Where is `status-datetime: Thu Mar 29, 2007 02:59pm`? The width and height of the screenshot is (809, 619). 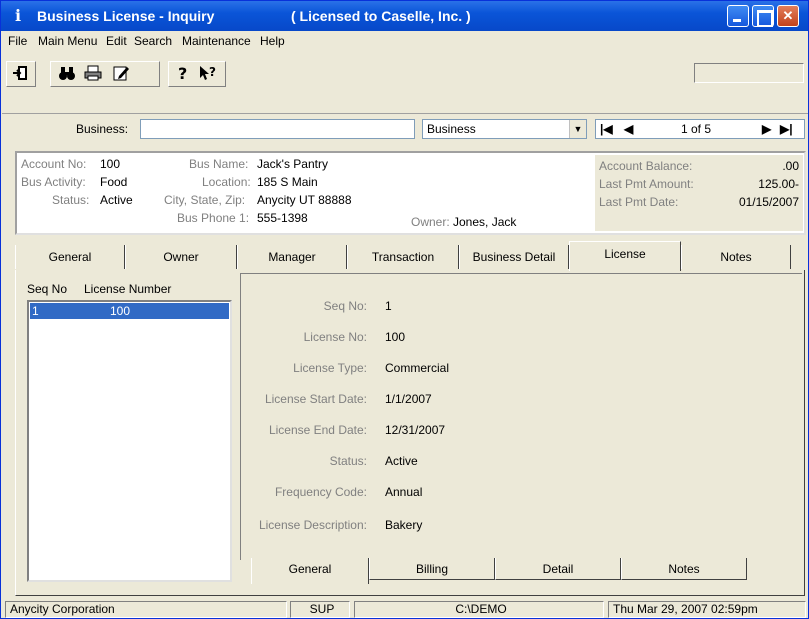
status-datetime: Thu Mar 29, 2007 02:59pm is located at coordinates (707, 609).